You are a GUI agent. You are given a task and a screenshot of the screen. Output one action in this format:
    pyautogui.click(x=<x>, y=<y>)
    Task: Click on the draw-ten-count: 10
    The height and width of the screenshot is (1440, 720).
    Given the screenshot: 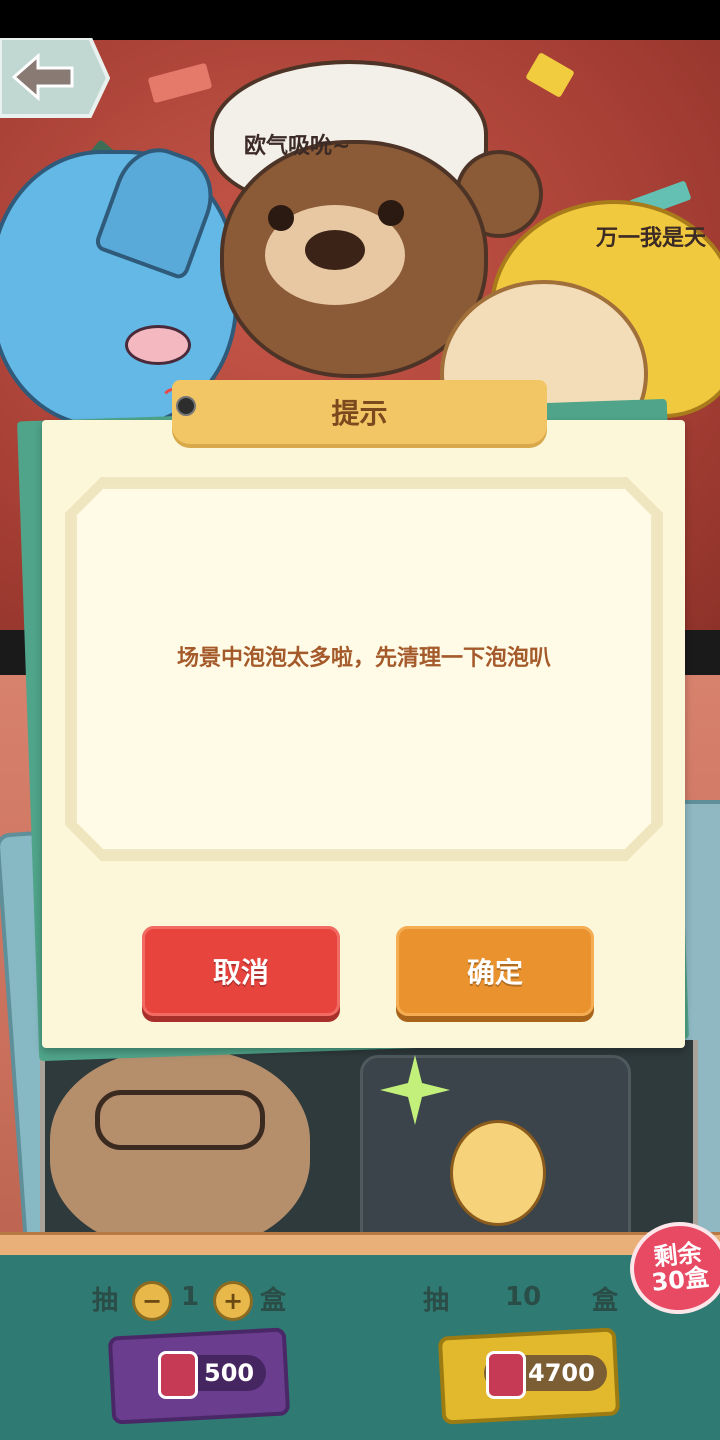 What is the action you would take?
    pyautogui.click(x=523, y=1297)
    